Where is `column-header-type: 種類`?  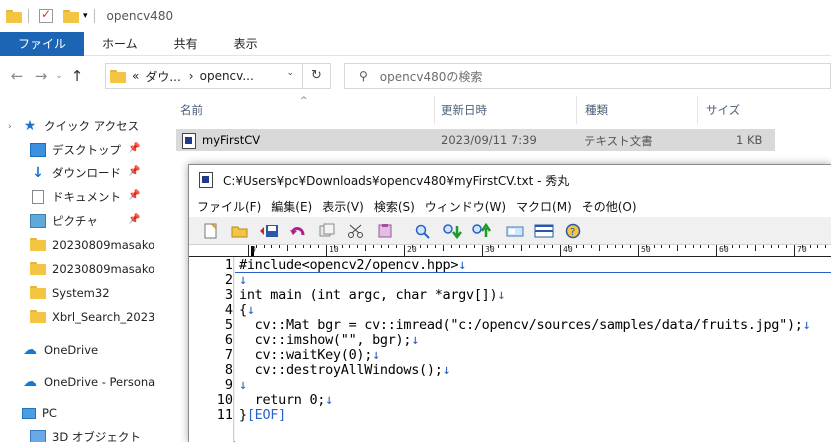 column-header-type: 種類 is located at coordinates (596, 110).